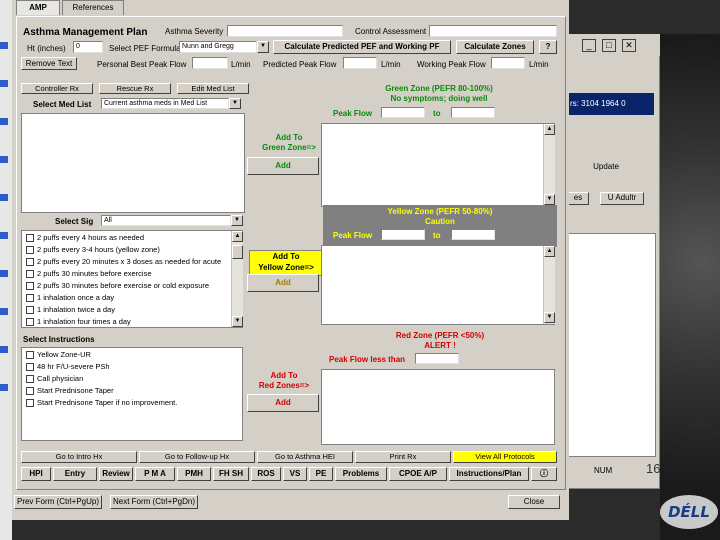  I want to click on calculate-predicted-button: Calculate Predicted PEF and Working PF, so click(362, 47).